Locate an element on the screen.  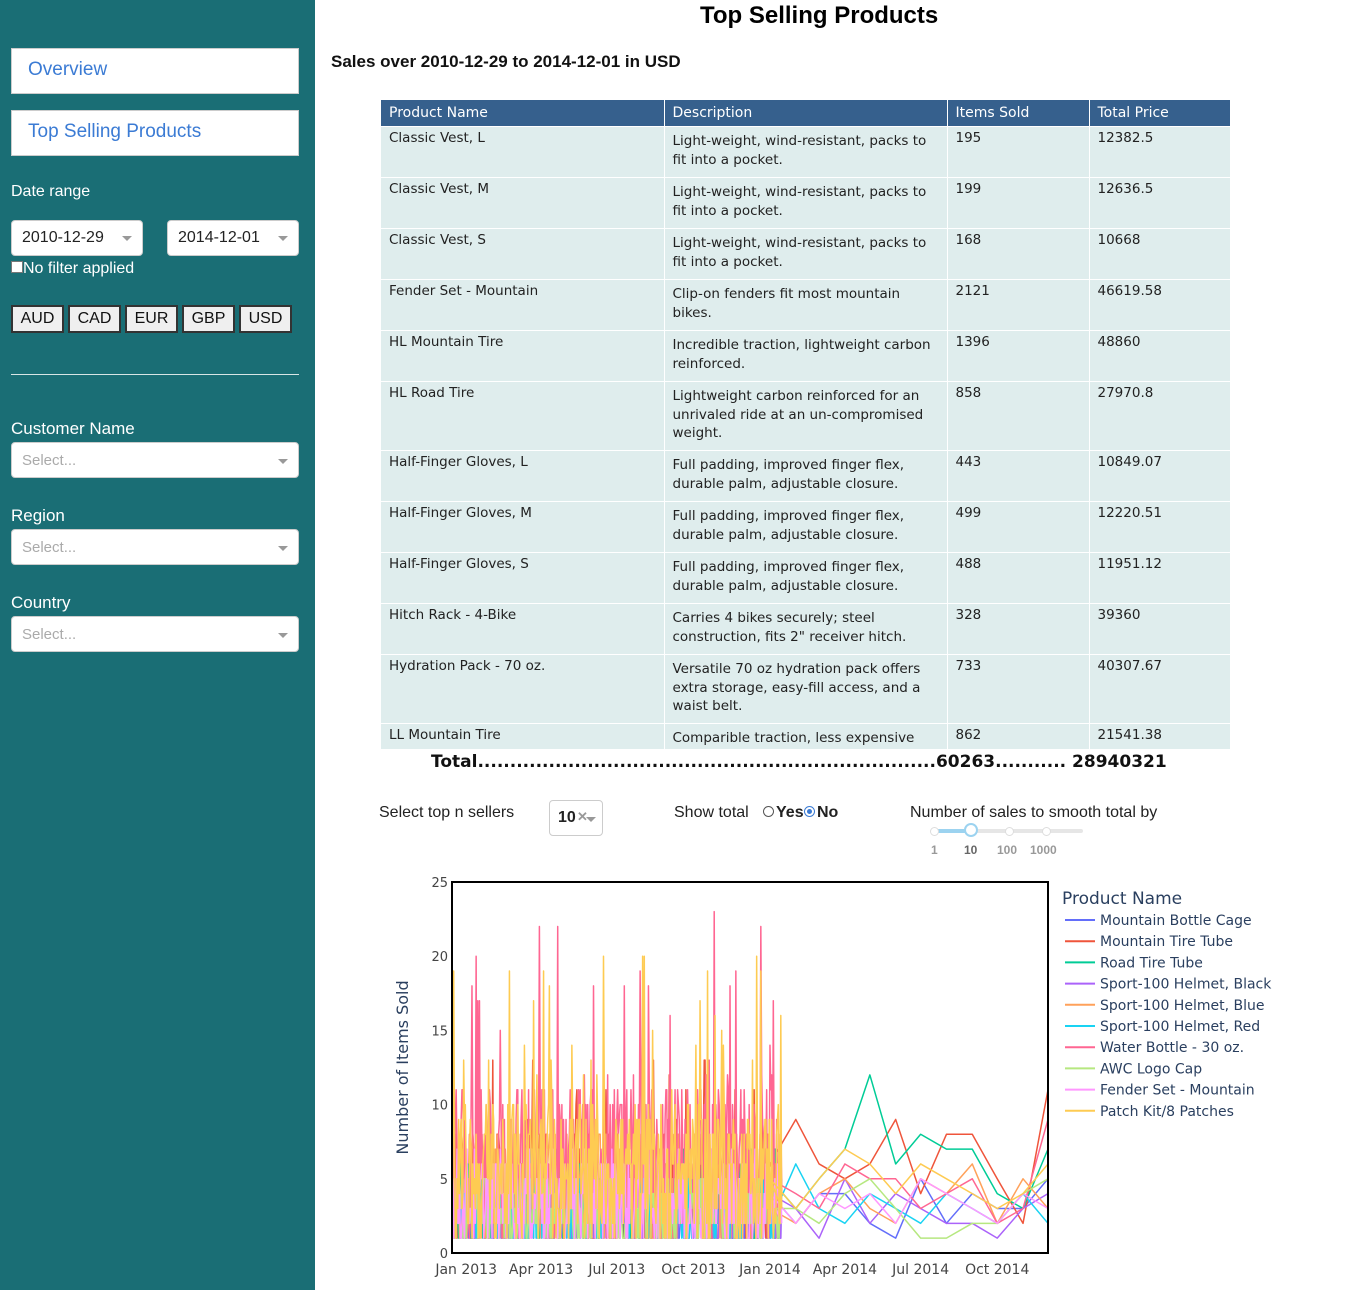
items-sold-cell: 858 is located at coordinates (1018, 416).